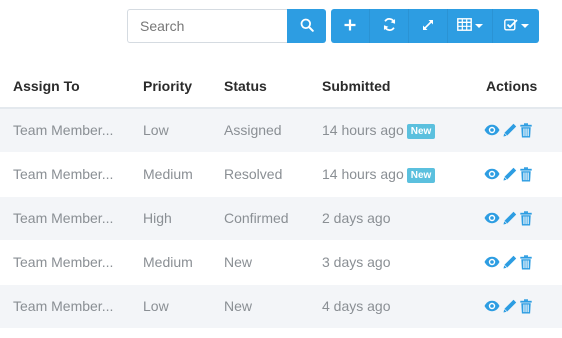  What do you see at coordinates (522, 86) in the screenshot?
I see `column-header-actions: Actions` at bounding box center [522, 86].